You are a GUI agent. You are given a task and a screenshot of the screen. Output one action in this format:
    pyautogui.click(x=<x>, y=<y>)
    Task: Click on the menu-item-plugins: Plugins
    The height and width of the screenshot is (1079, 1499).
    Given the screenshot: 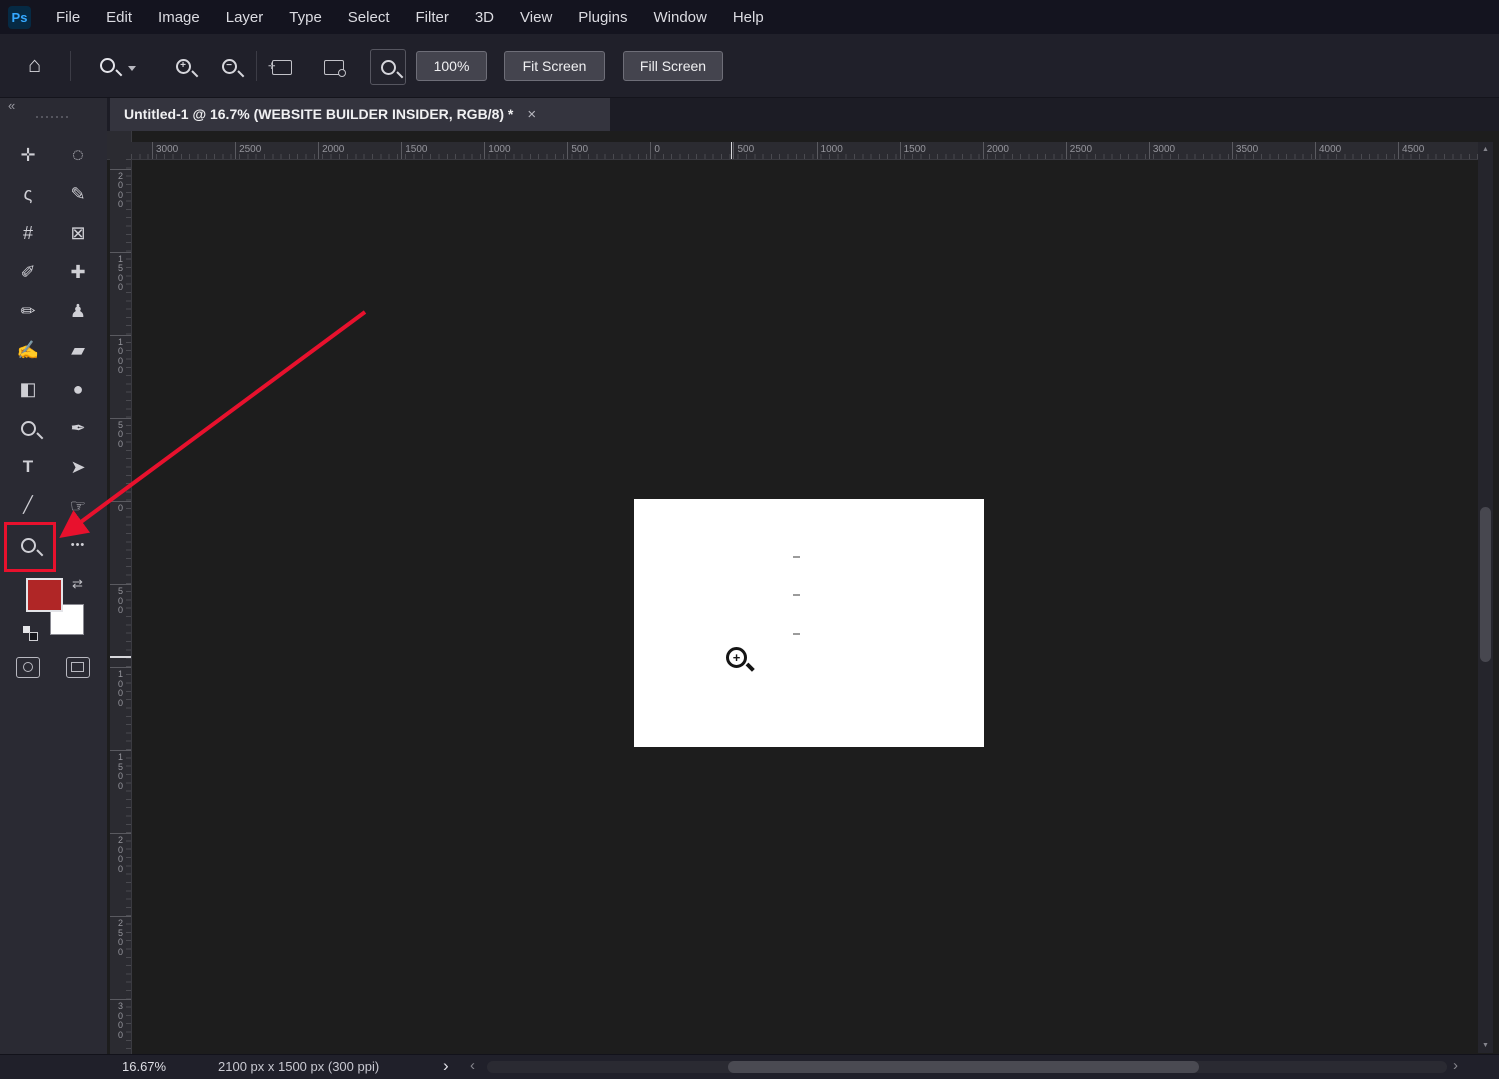 What is the action you would take?
    pyautogui.click(x=602, y=17)
    